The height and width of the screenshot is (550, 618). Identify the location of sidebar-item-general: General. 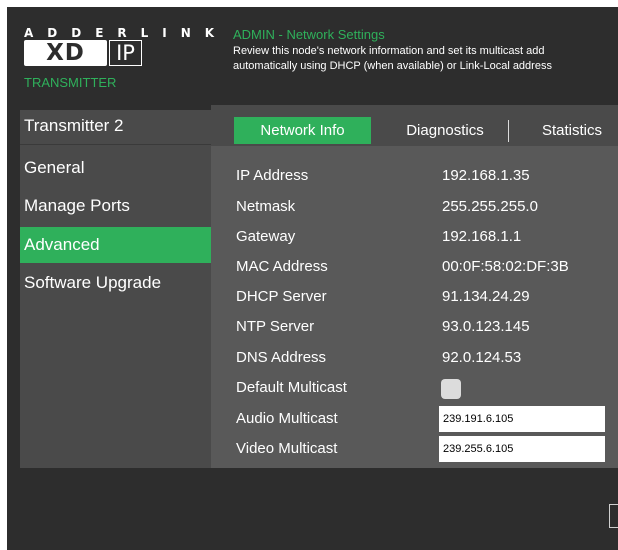
(115, 168).